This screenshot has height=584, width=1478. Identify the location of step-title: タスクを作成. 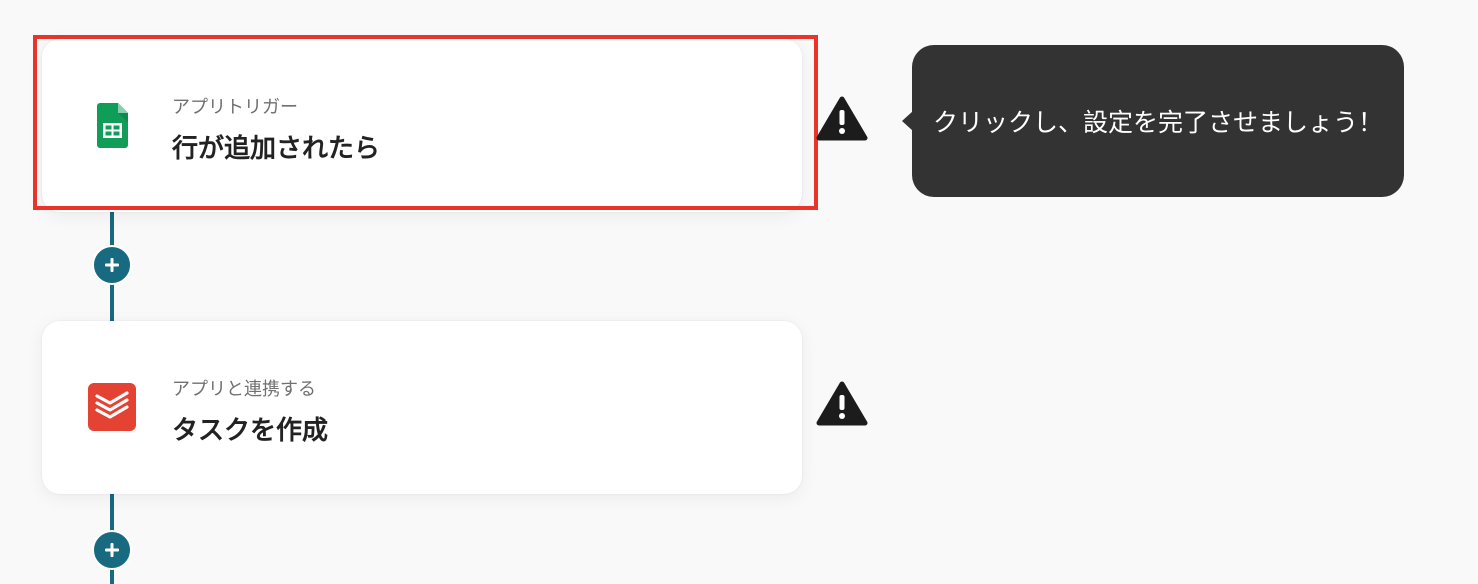
(250, 431).